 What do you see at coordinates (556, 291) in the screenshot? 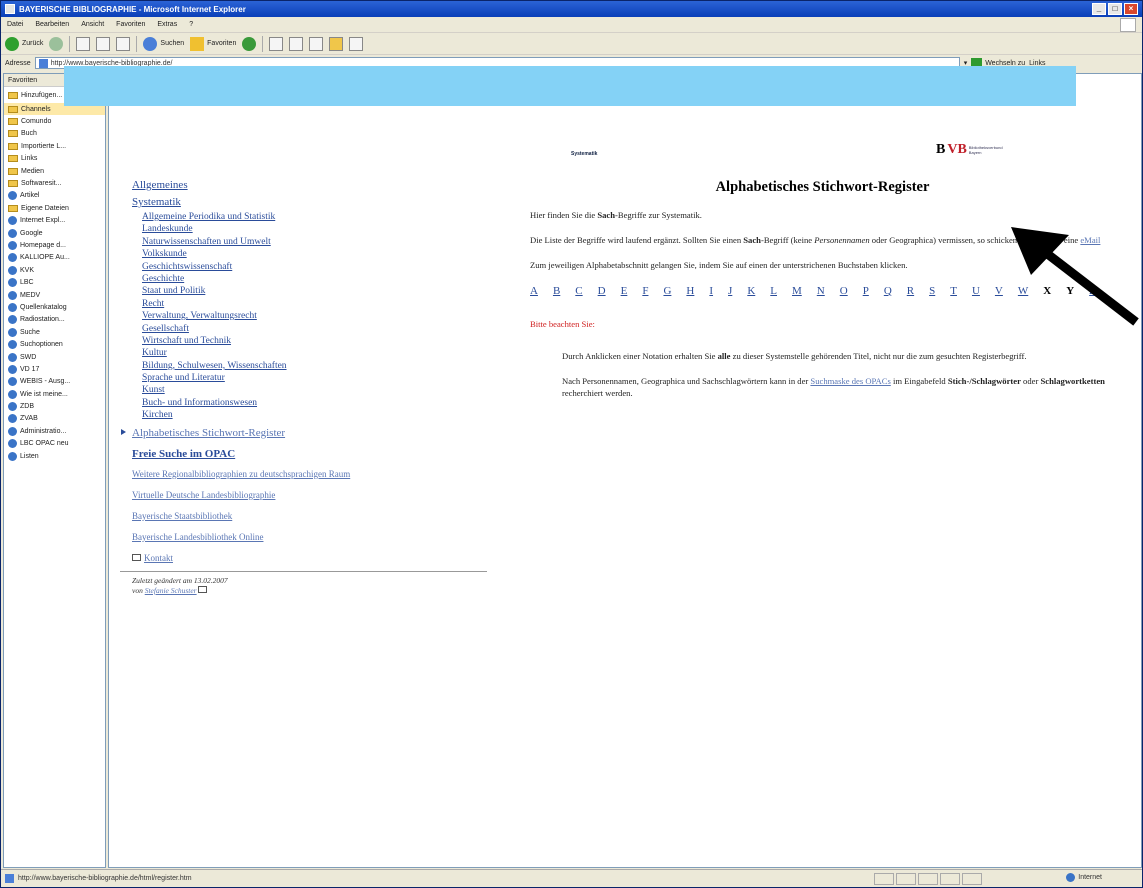
I see `letter-b: B` at bounding box center [556, 291].